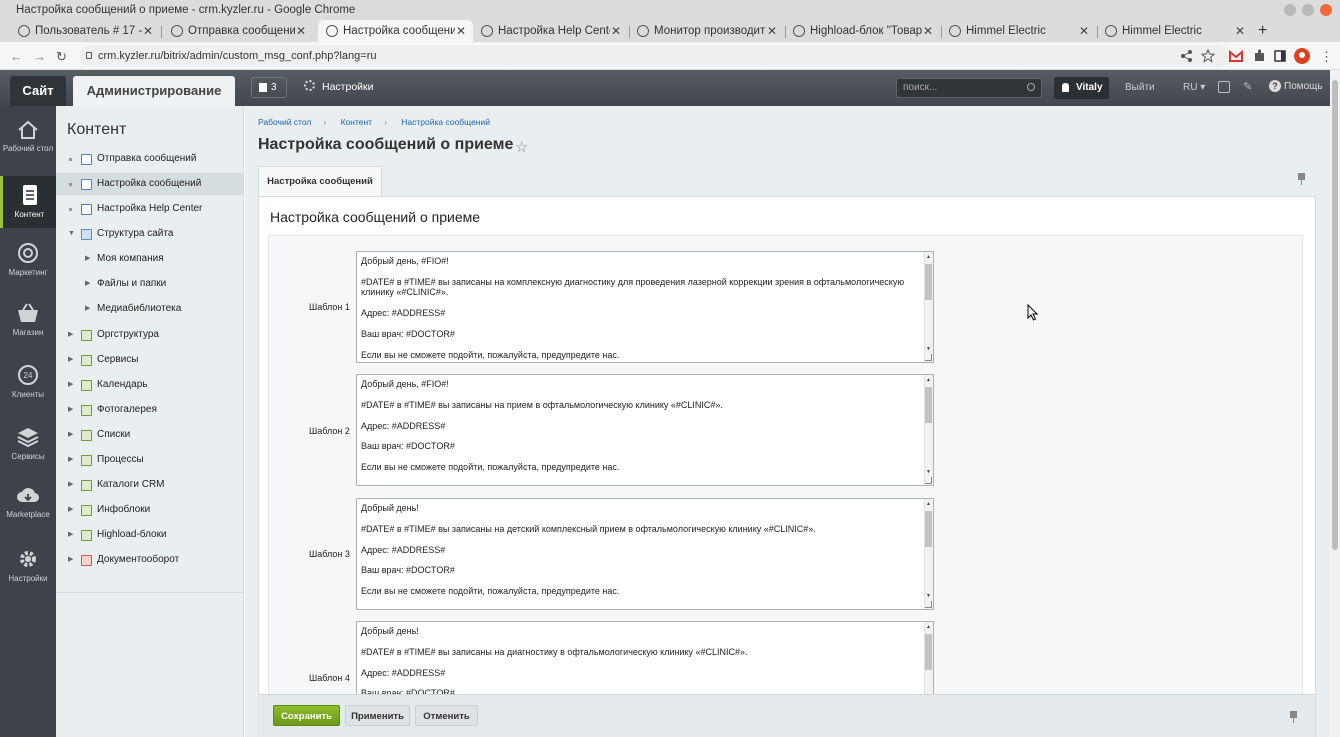 This screenshot has width=1340, height=737. I want to click on menu-item-photogallery: ▶ Фотогалерея, so click(150, 410).